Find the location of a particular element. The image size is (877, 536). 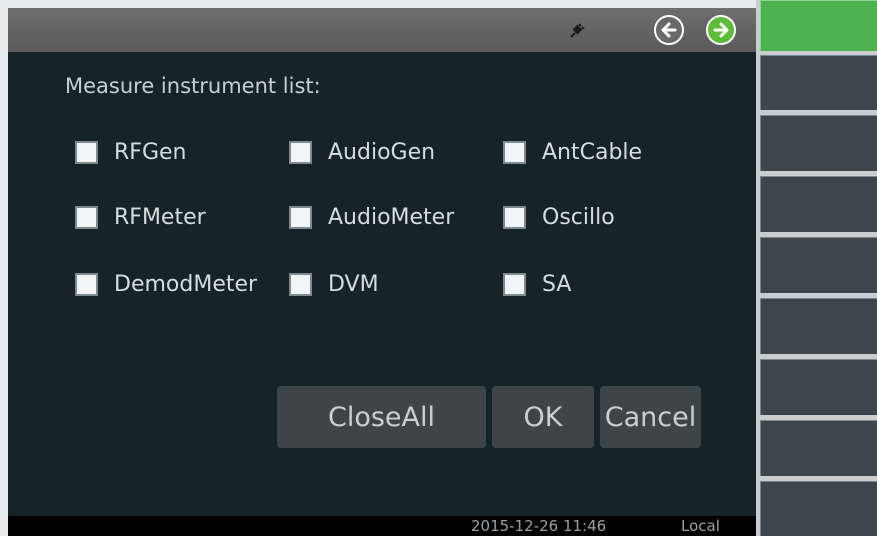

status-bar: 2015-12-26 11:46 Local is located at coordinates (382, 526).